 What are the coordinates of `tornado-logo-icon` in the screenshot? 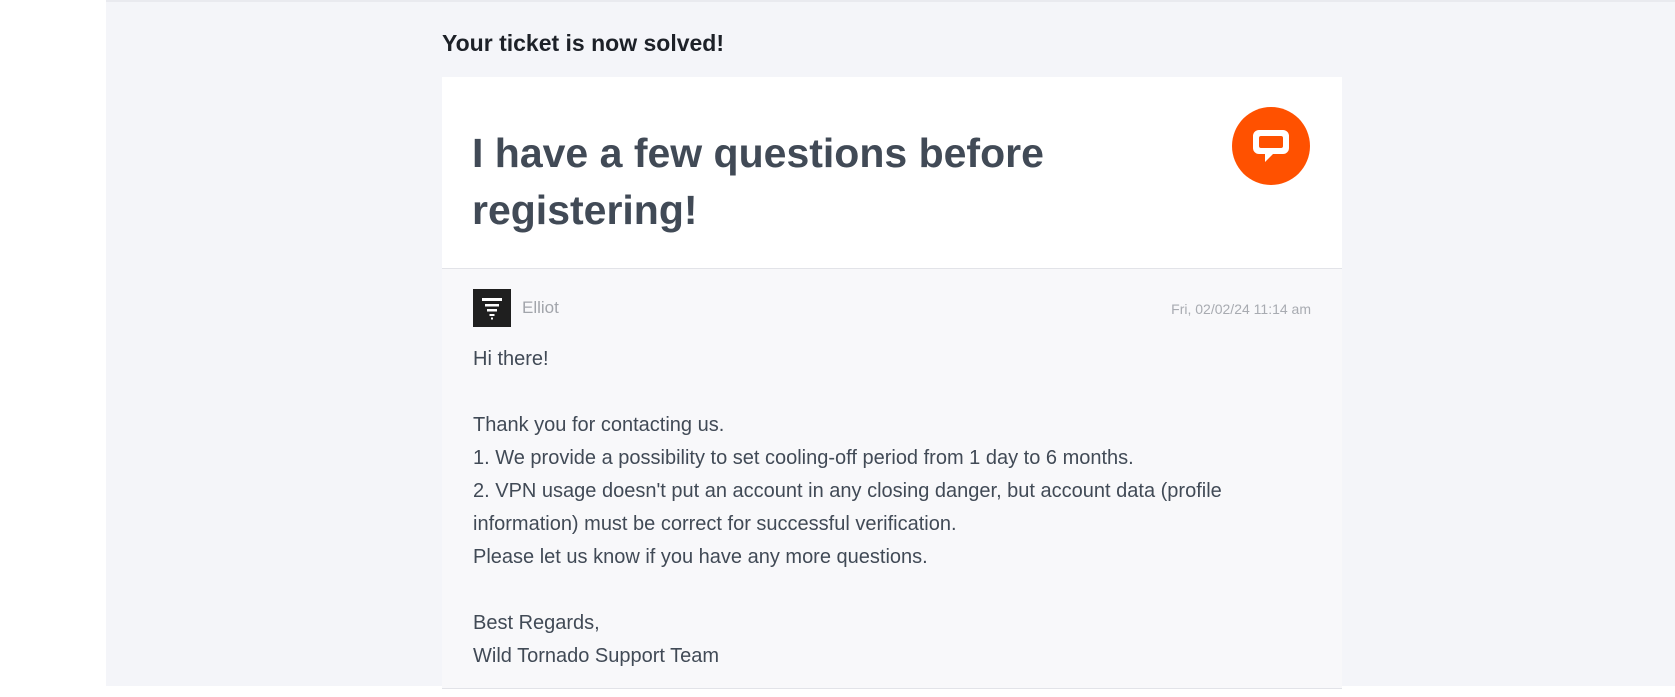 It's located at (492, 308).